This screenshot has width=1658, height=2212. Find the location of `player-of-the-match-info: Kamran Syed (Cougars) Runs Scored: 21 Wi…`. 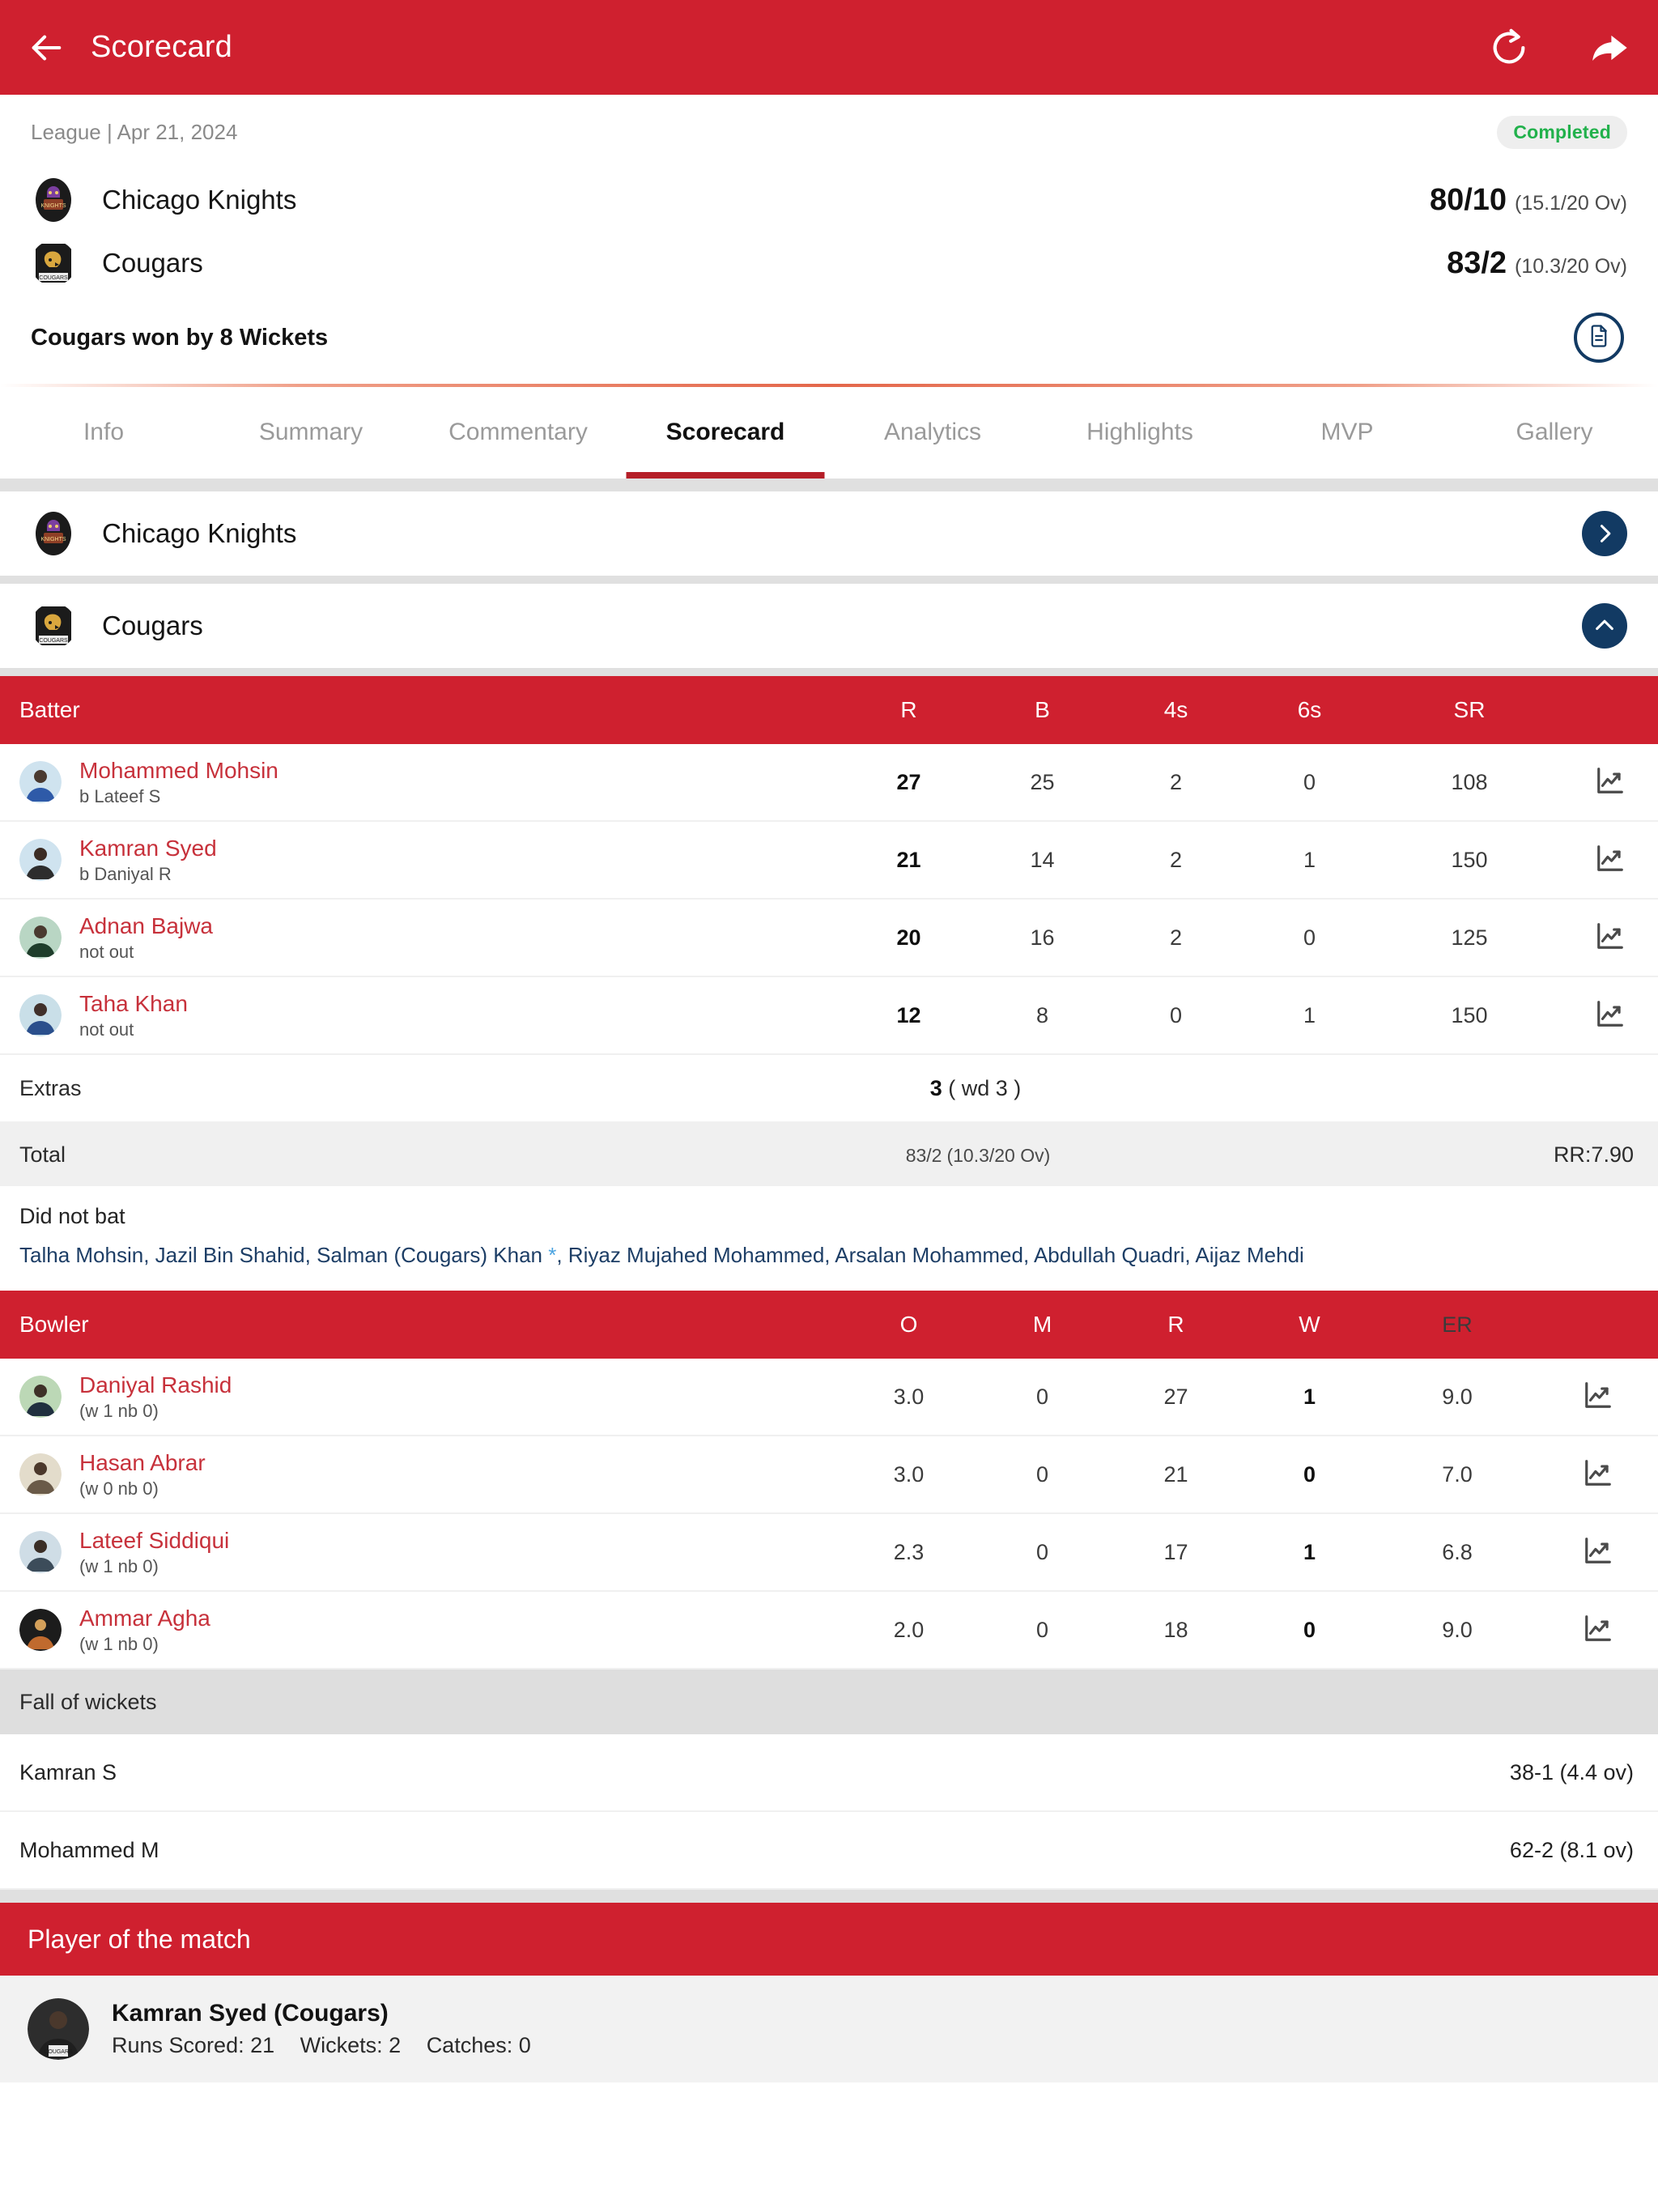

player-of-the-match-info: Kamran Syed (Cougars) Runs Scored: 21 Wi… is located at coordinates (331, 2029).